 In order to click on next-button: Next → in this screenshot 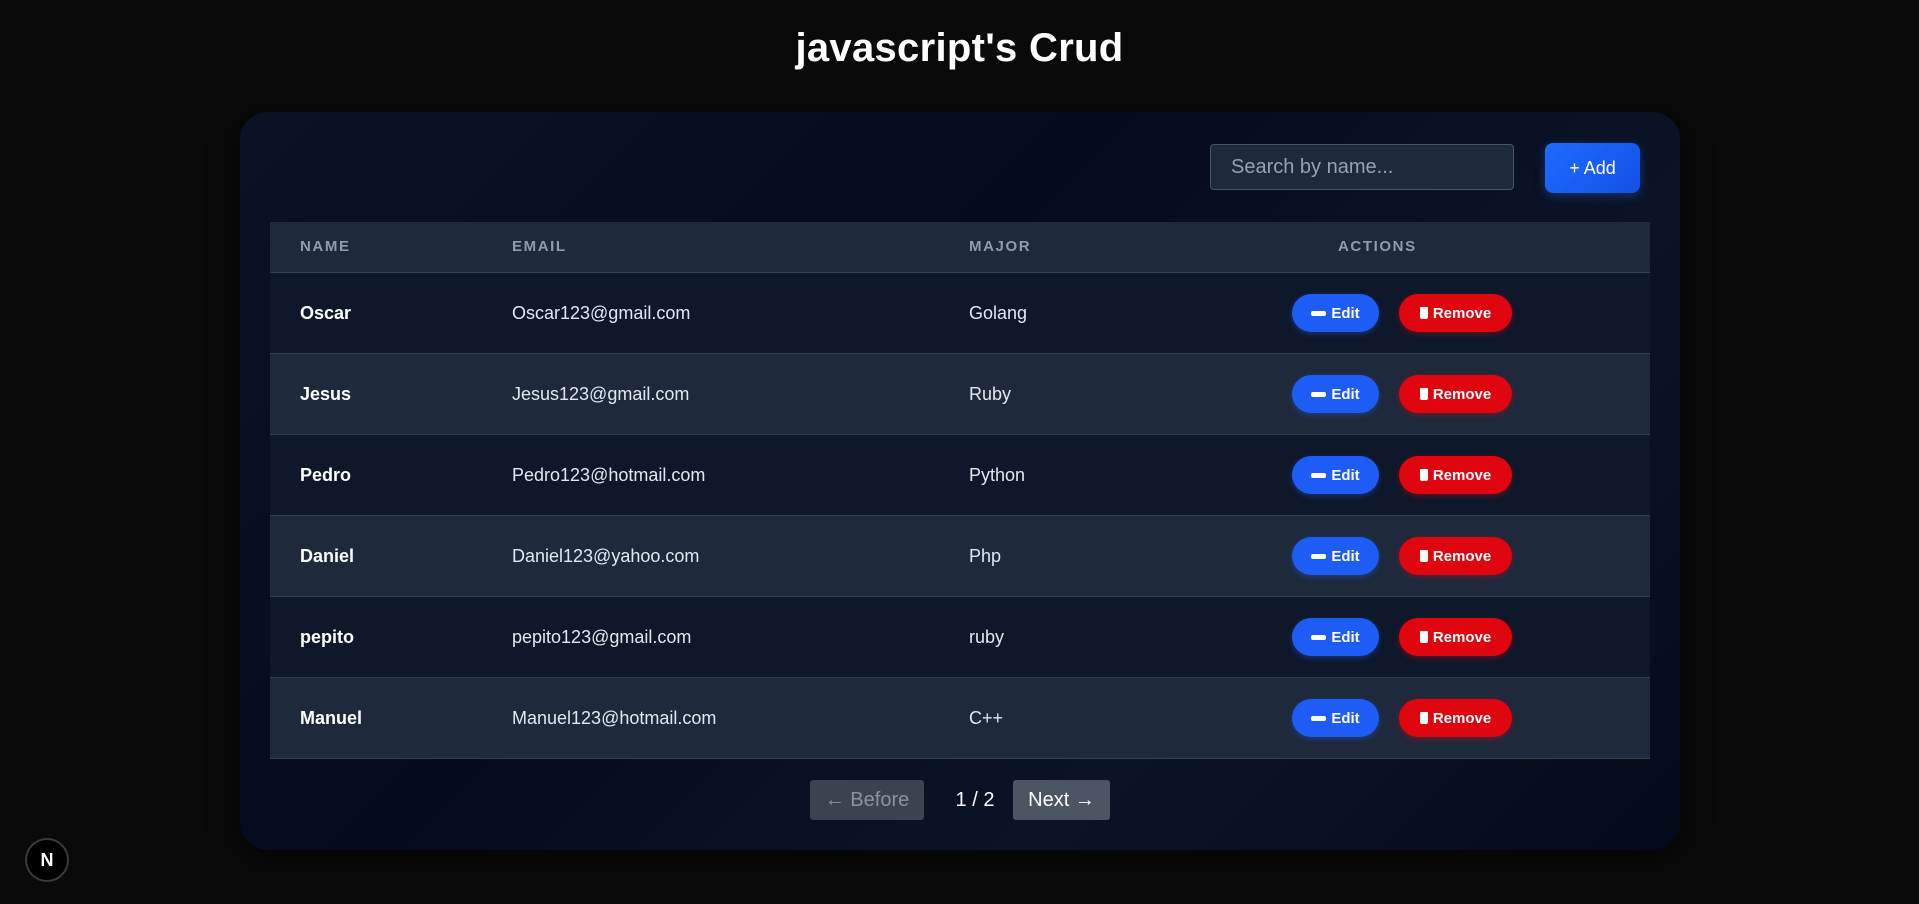, I will do `click(1061, 800)`.